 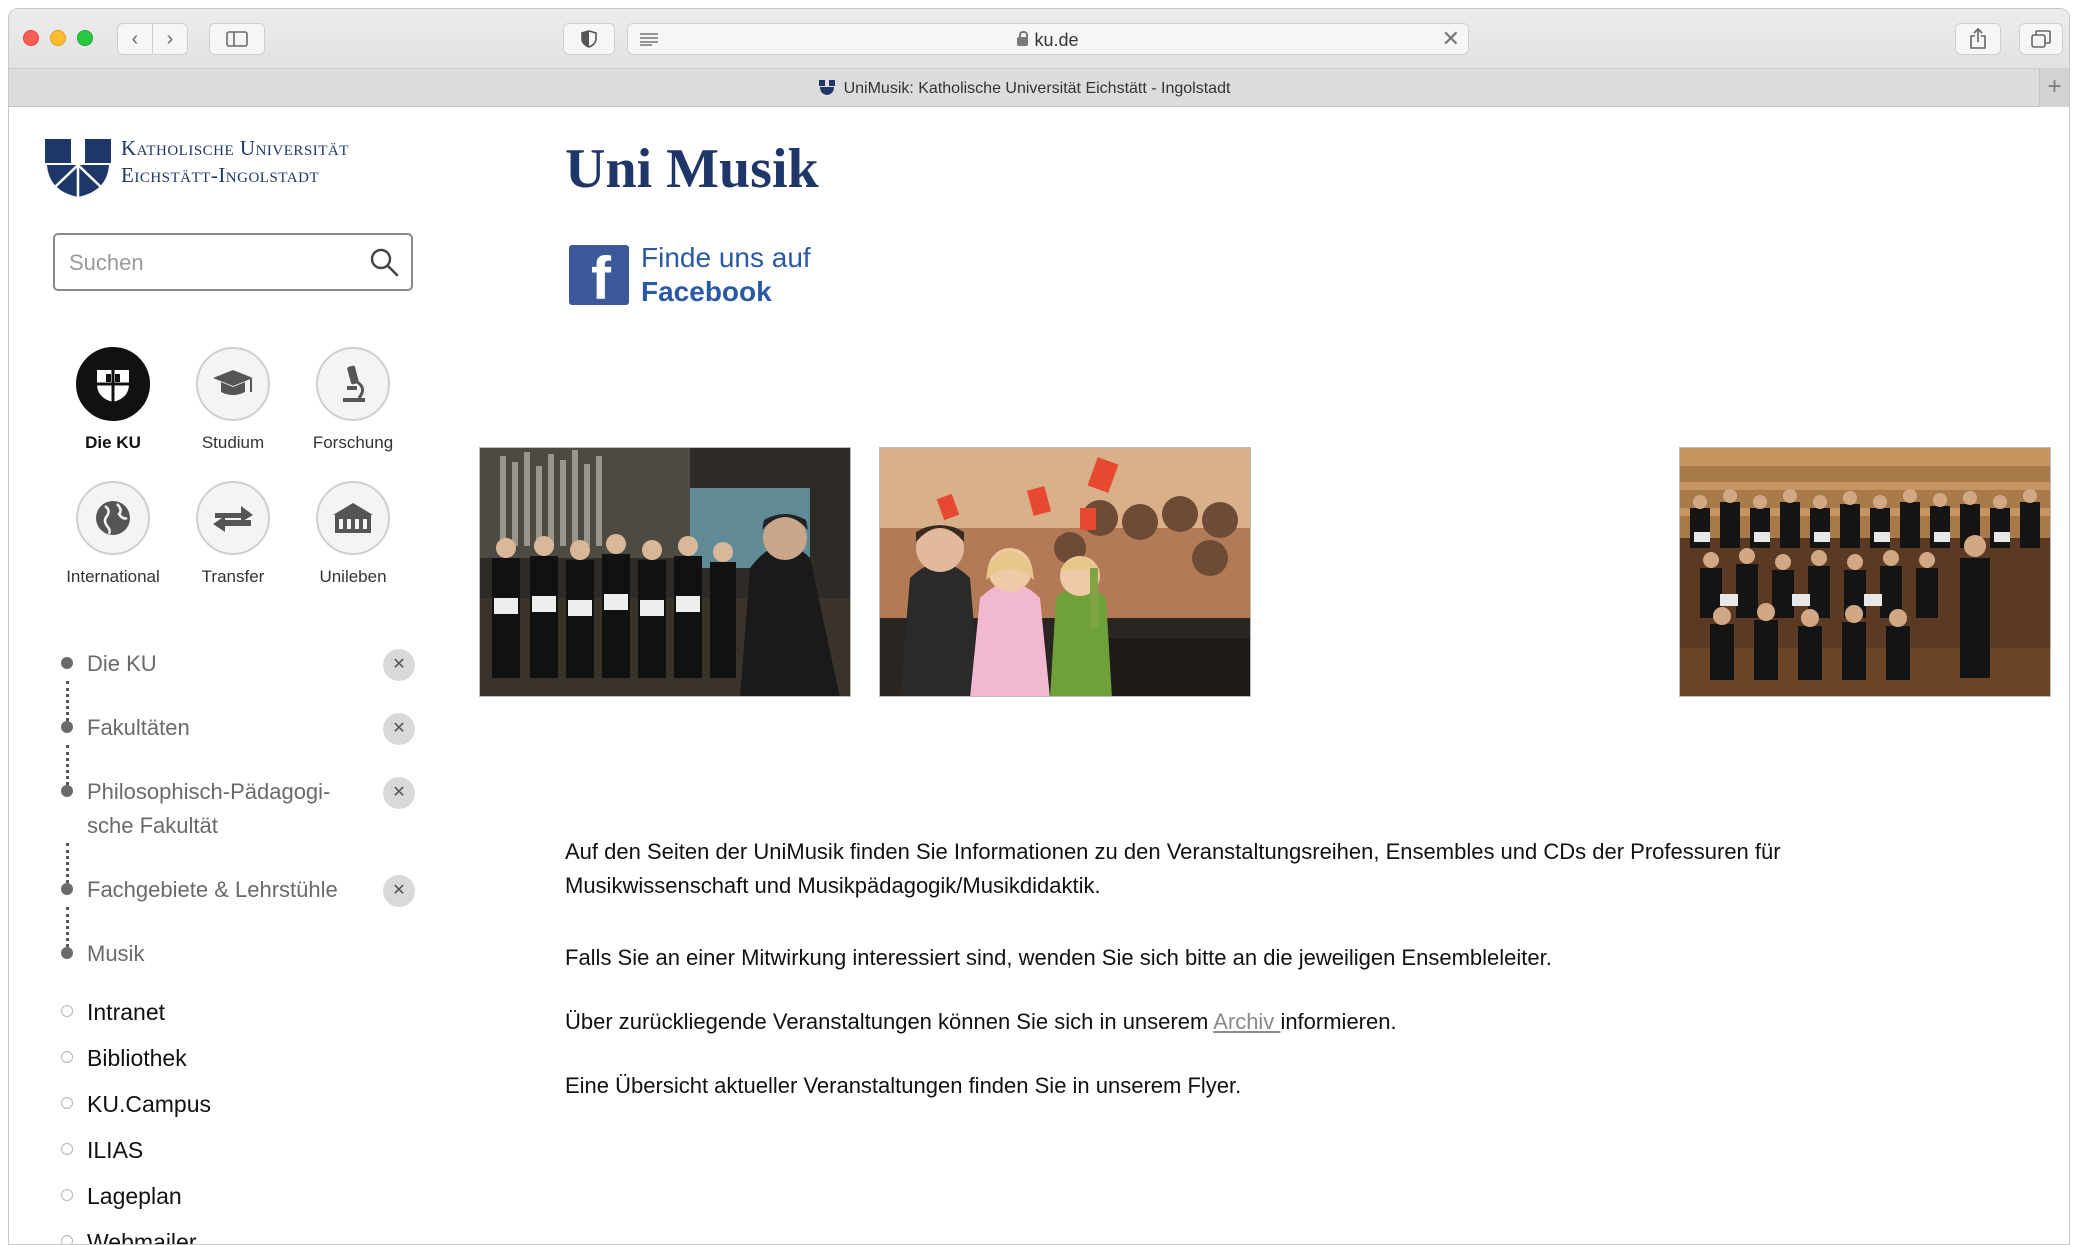 What do you see at coordinates (726, 257) in the screenshot?
I see `facebook-line-1: Finde uns auf` at bounding box center [726, 257].